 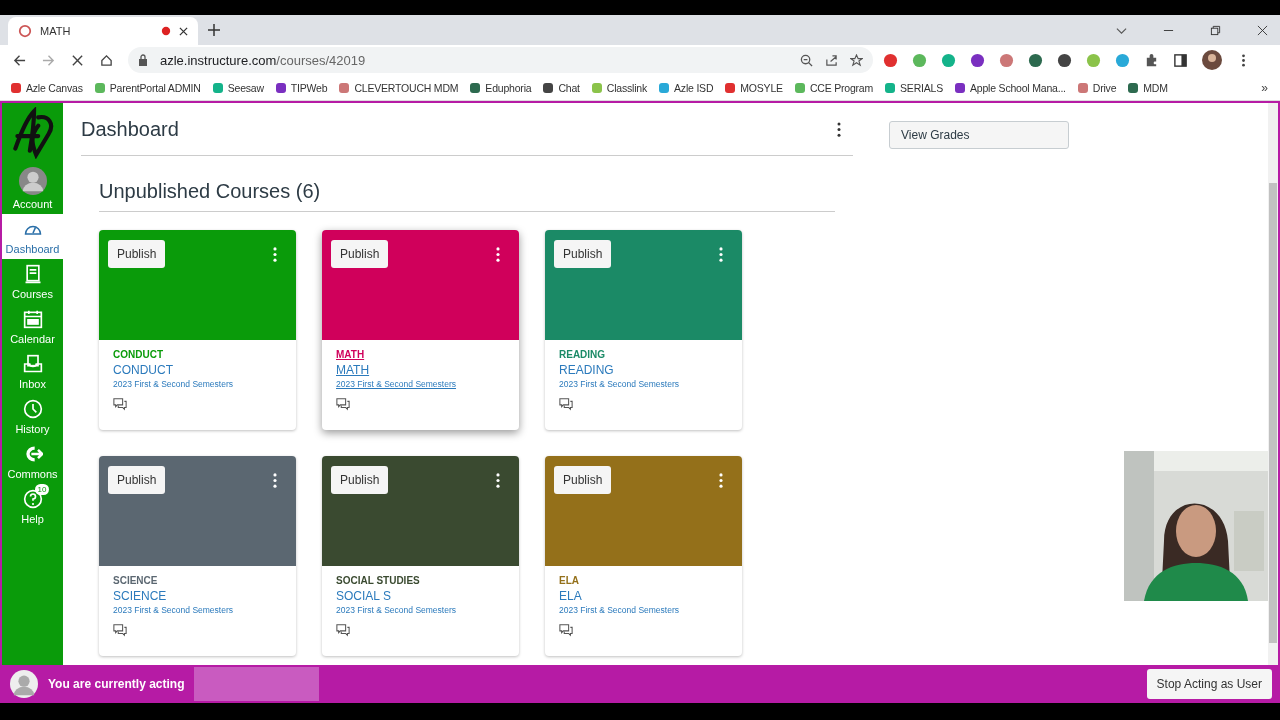 I want to click on side-panel-icon, so click(x=1180, y=60).